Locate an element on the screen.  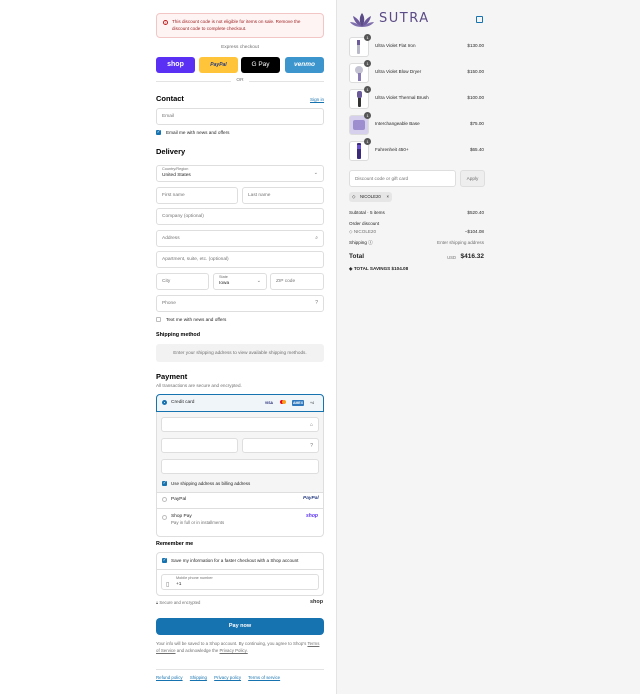
total-row: Total USD $416.32 is located at coordinates (416, 256).